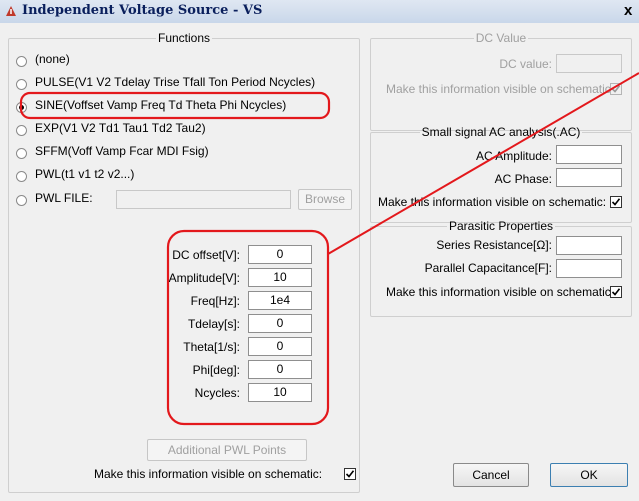 The height and width of the screenshot is (501, 639). I want to click on theta-input: 0, so click(280, 346).